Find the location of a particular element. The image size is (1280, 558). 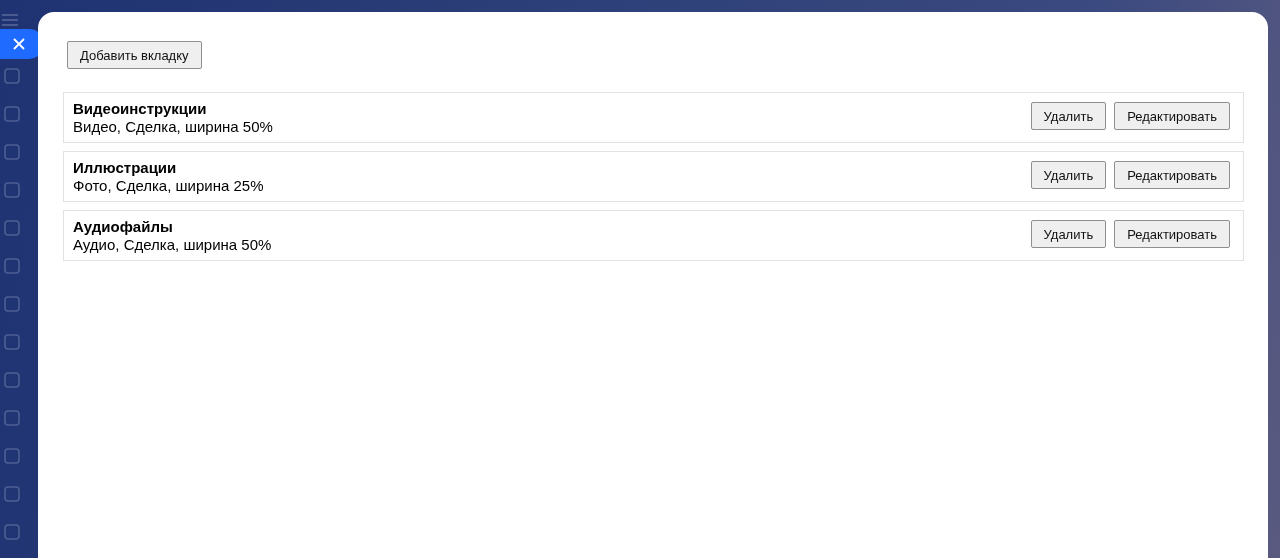

tab-title: Иллюстрации is located at coordinates (125, 167).